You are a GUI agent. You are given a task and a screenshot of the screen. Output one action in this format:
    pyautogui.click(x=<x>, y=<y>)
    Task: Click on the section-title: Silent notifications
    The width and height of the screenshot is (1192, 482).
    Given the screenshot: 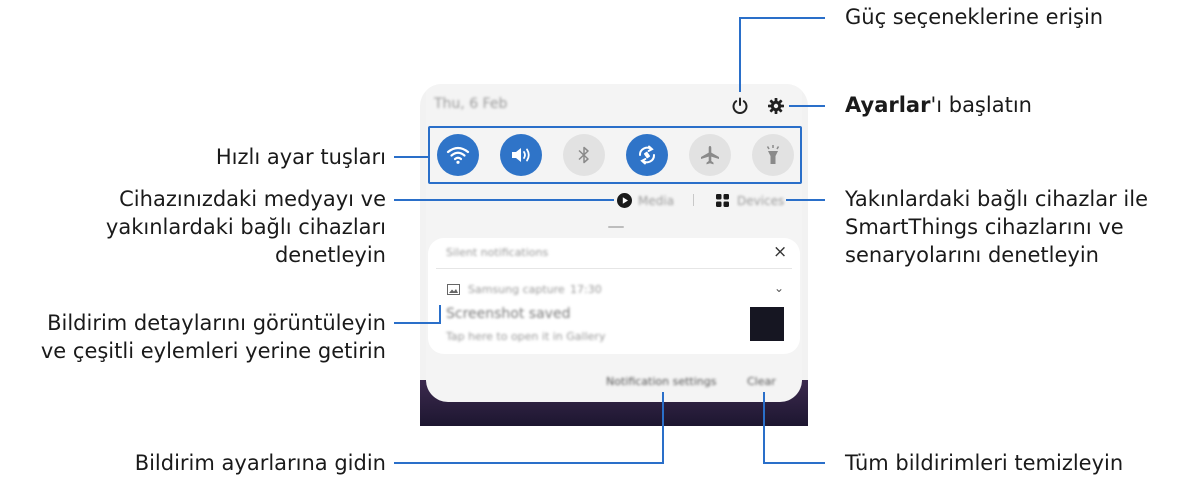 What is the action you would take?
    pyautogui.click(x=497, y=252)
    